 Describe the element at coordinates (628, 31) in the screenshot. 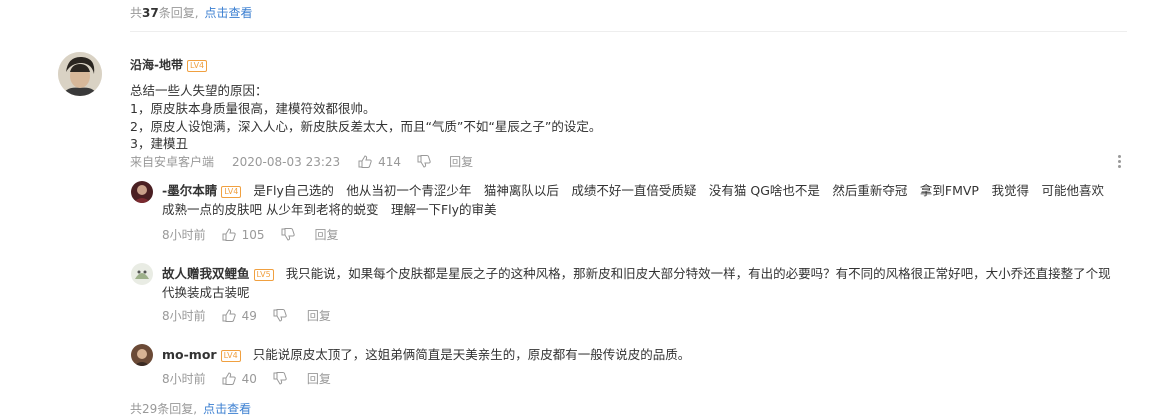

I see `divider` at that location.